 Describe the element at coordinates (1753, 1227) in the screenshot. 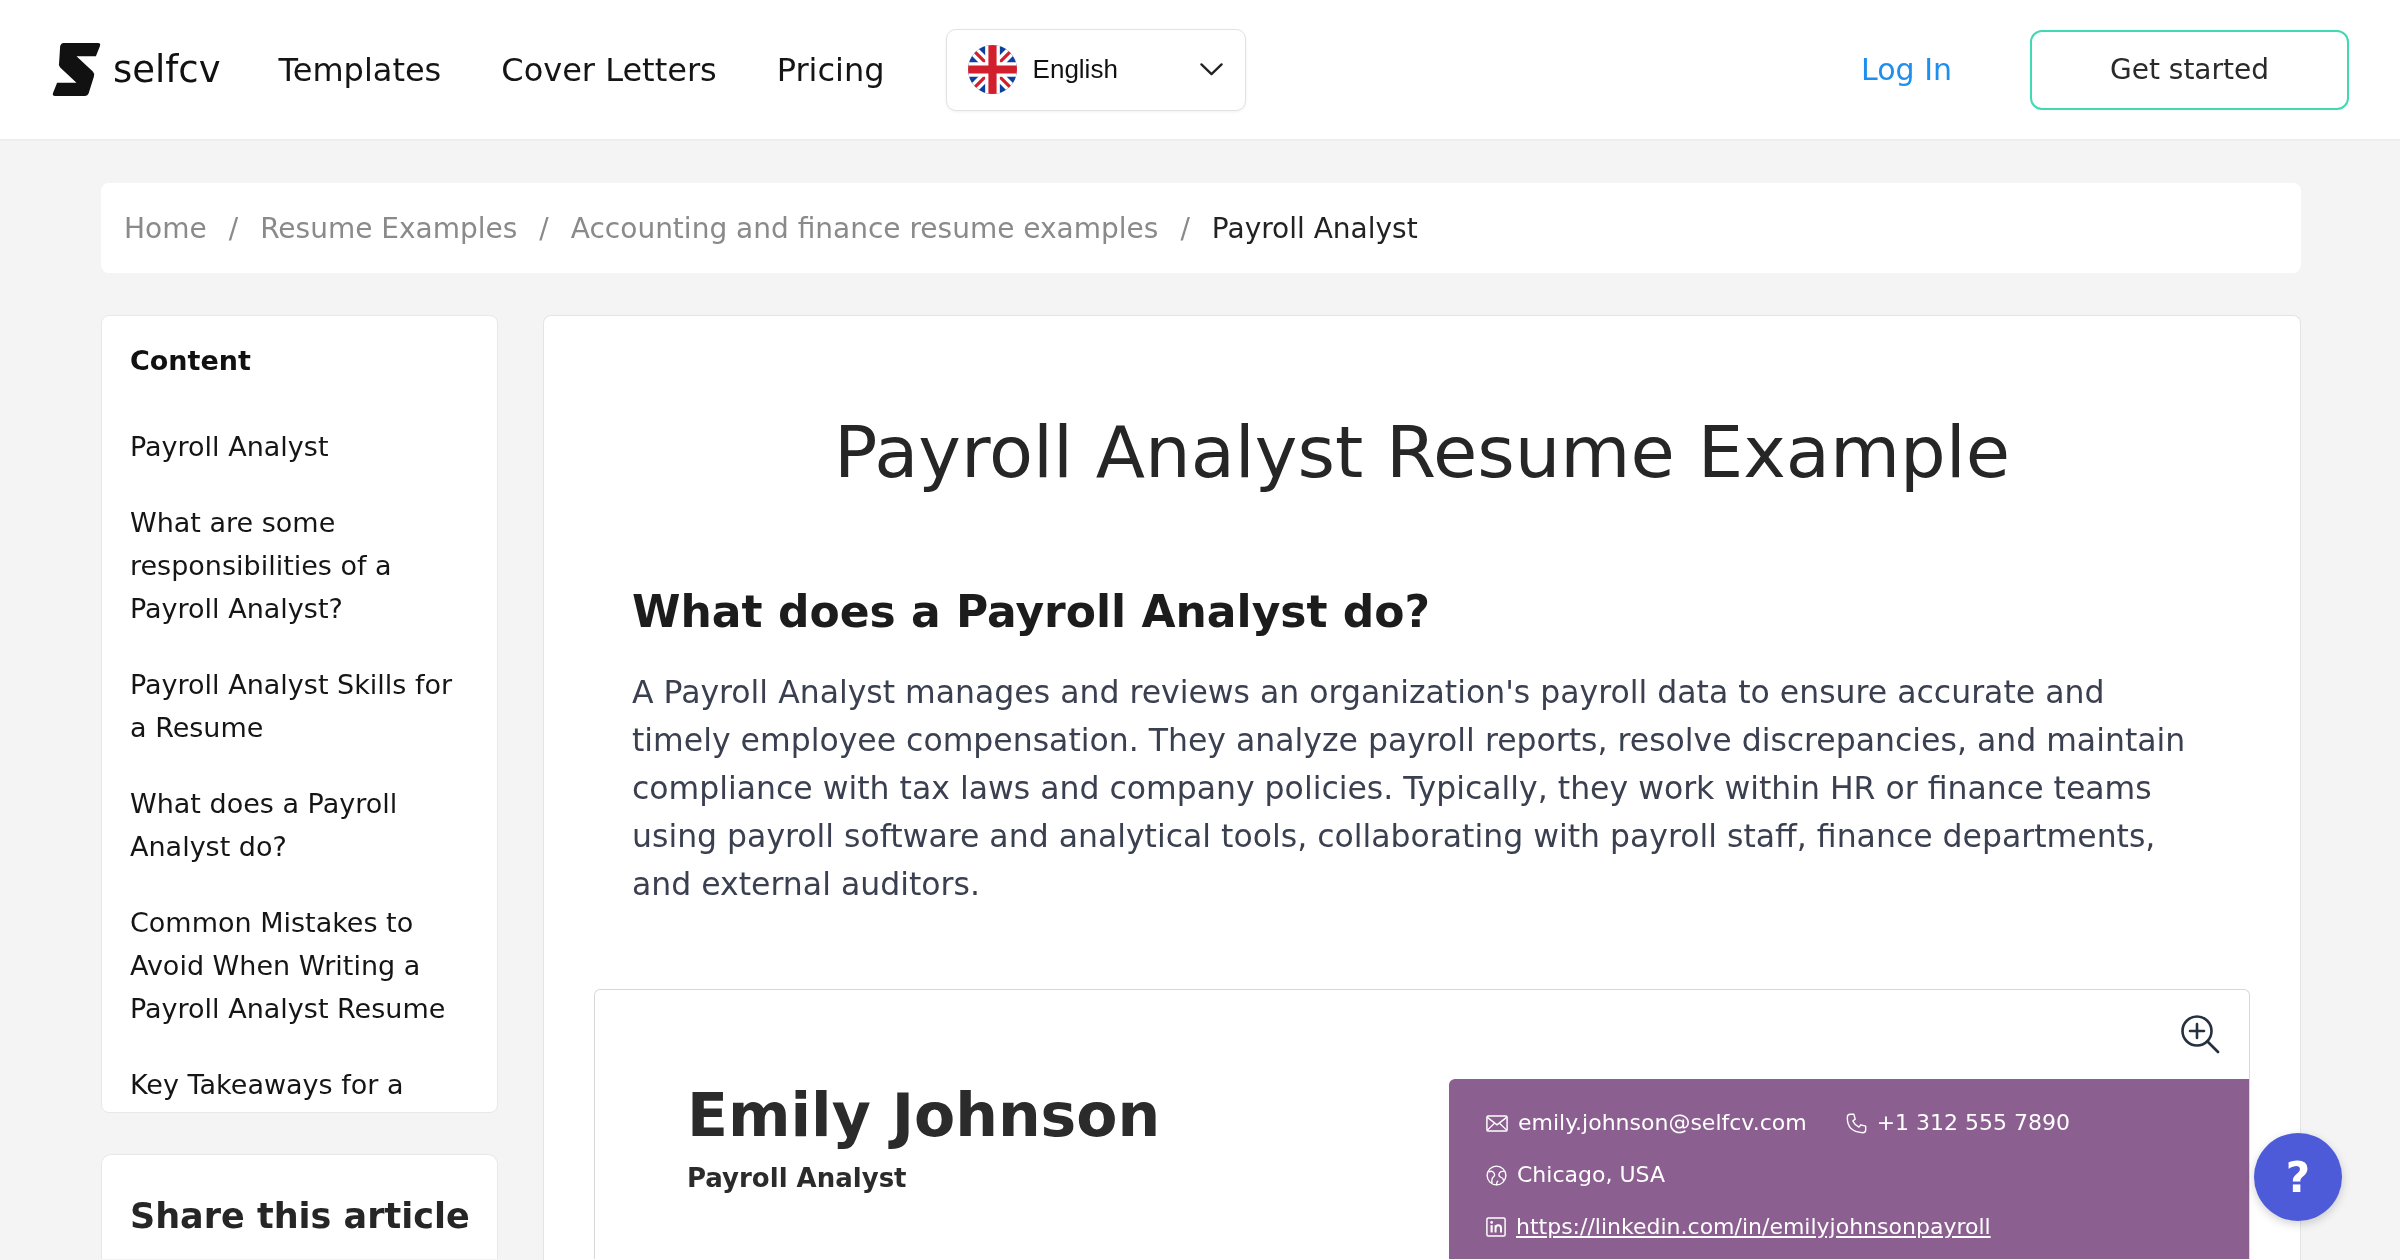

I see `profile-link: https://linkedin.com/in/emilyjohnsonpayroll` at that location.